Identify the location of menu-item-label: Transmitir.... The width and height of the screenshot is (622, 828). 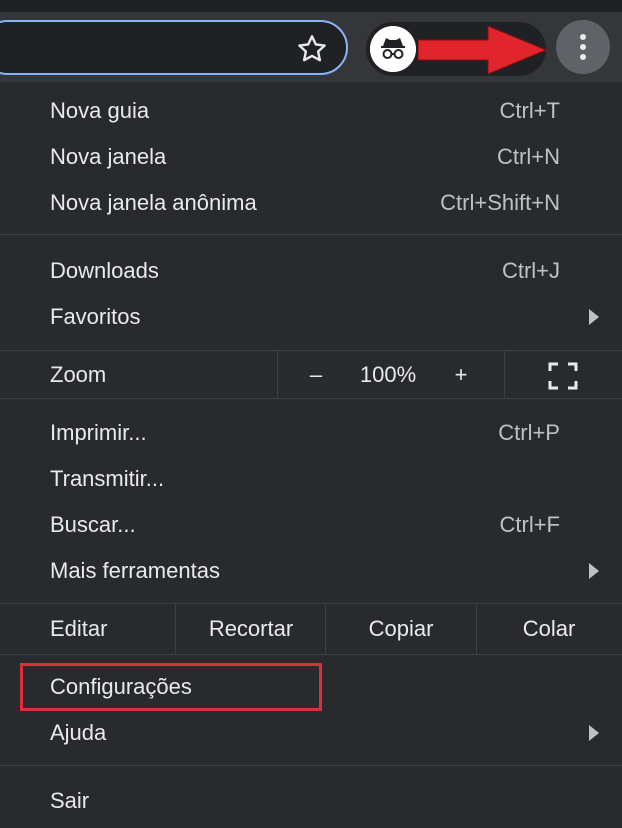
(107, 478).